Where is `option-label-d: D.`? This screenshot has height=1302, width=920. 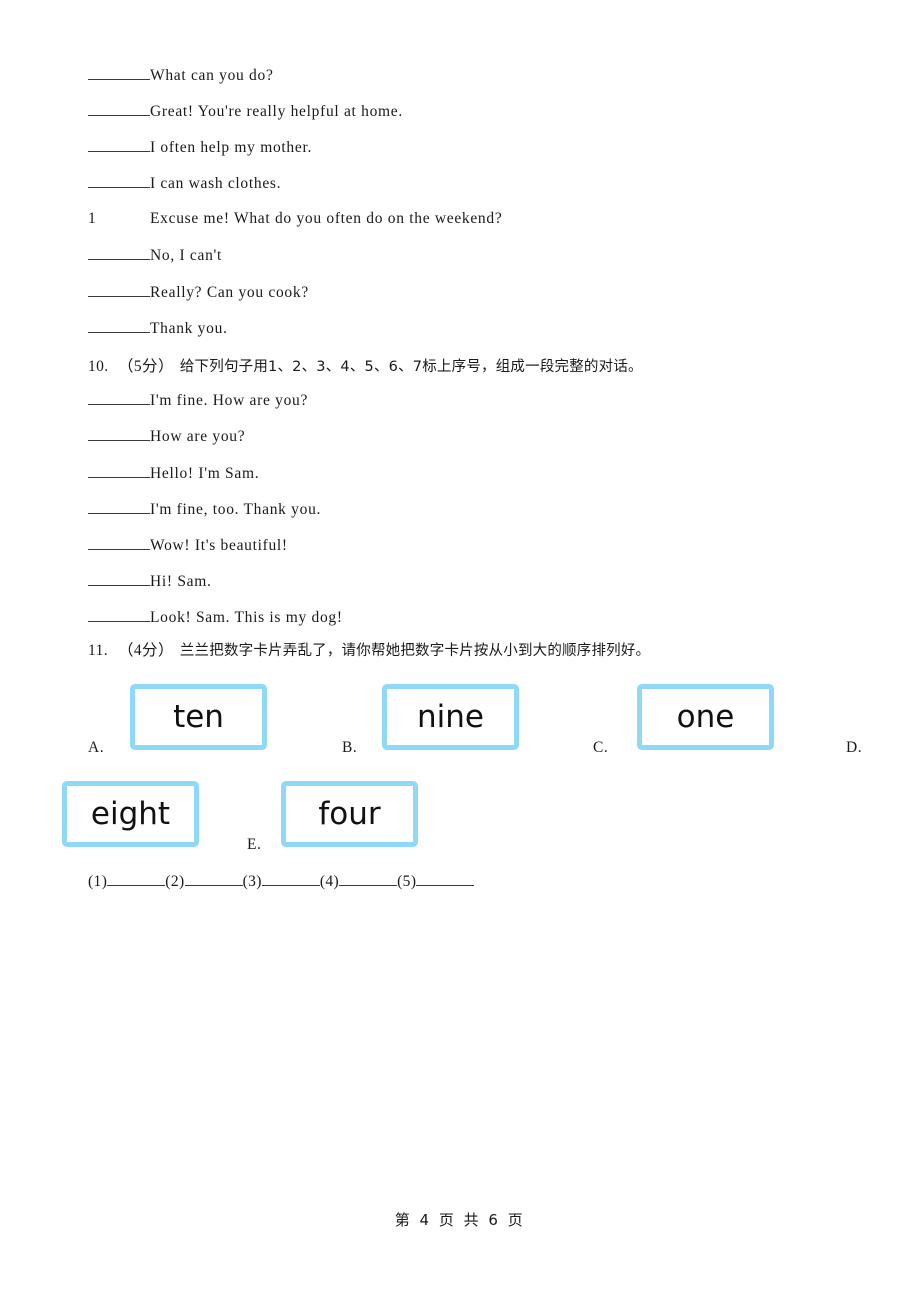 option-label-d: D. is located at coordinates (854, 748).